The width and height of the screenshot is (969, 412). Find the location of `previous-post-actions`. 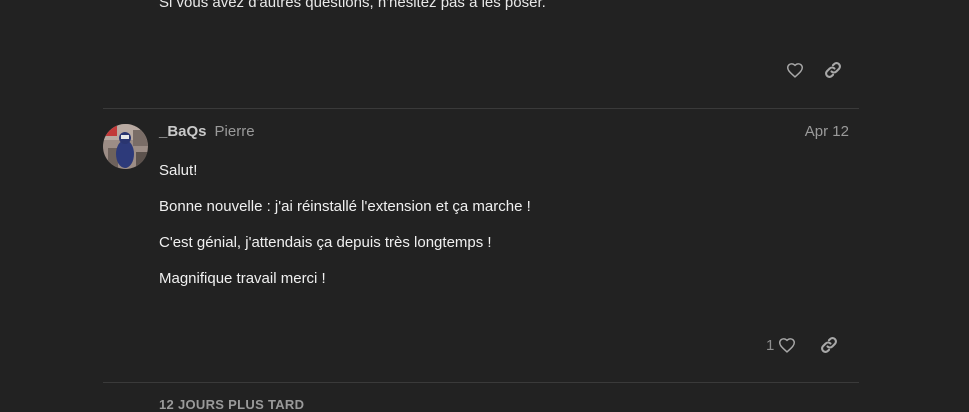

previous-post-actions is located at coordinates (814, 70).